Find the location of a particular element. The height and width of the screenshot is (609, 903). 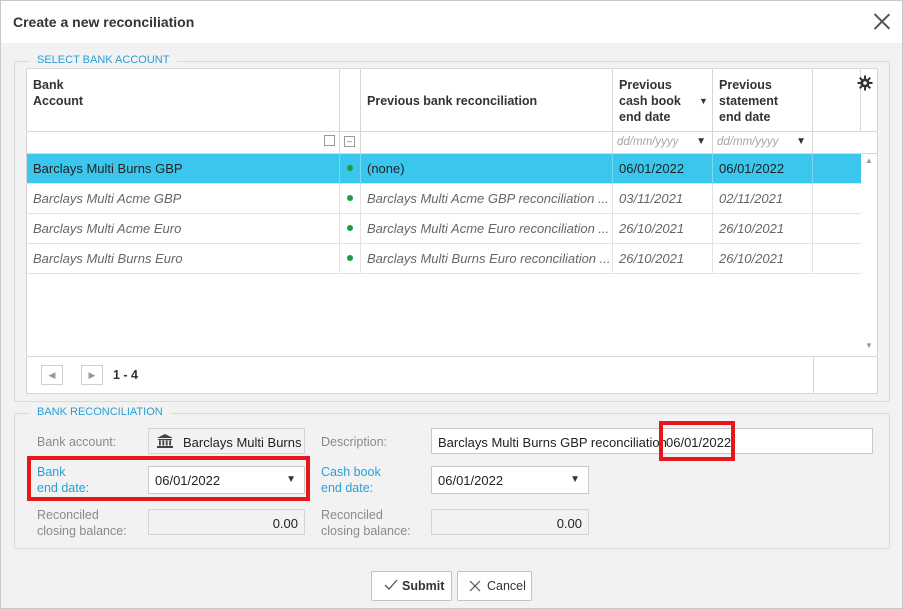

filter-row: – dd/mm/yyyy ▼ dd/mm/yyyy ▼ is located at coordinates (452, 142).